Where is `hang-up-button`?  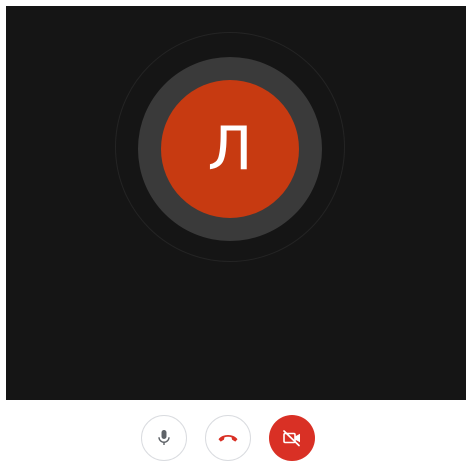 hang-up-button is located at coordinates (228, 438).